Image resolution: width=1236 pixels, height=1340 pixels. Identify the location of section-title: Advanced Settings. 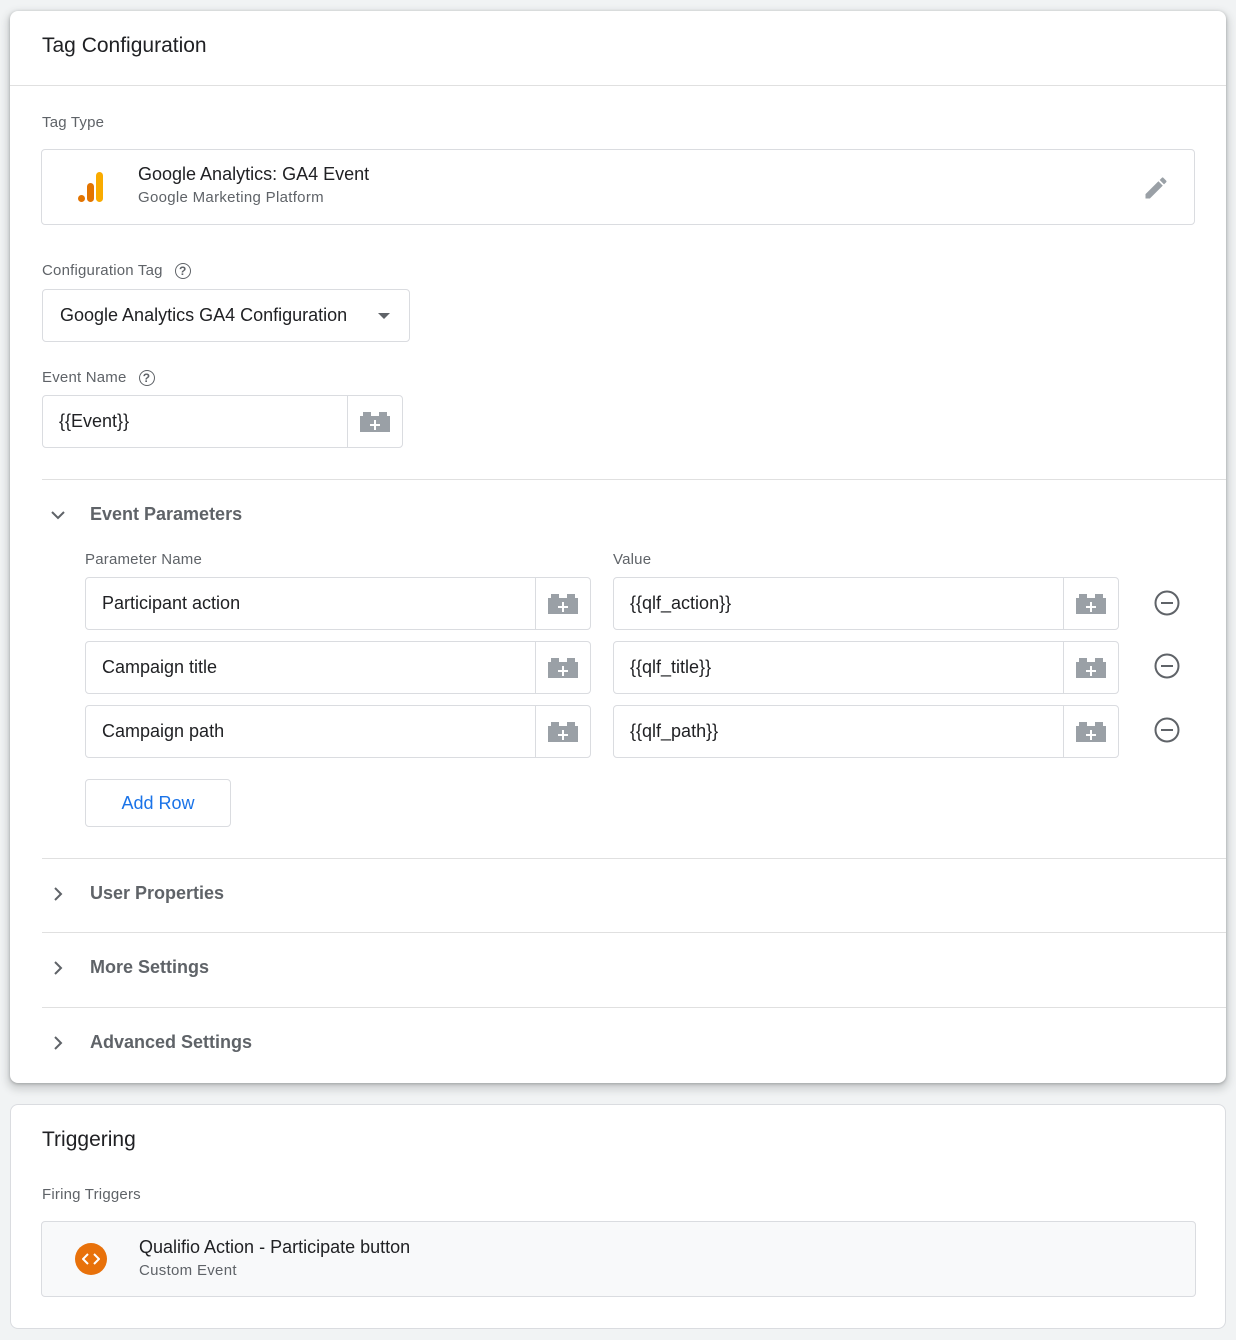
(171, 1042).